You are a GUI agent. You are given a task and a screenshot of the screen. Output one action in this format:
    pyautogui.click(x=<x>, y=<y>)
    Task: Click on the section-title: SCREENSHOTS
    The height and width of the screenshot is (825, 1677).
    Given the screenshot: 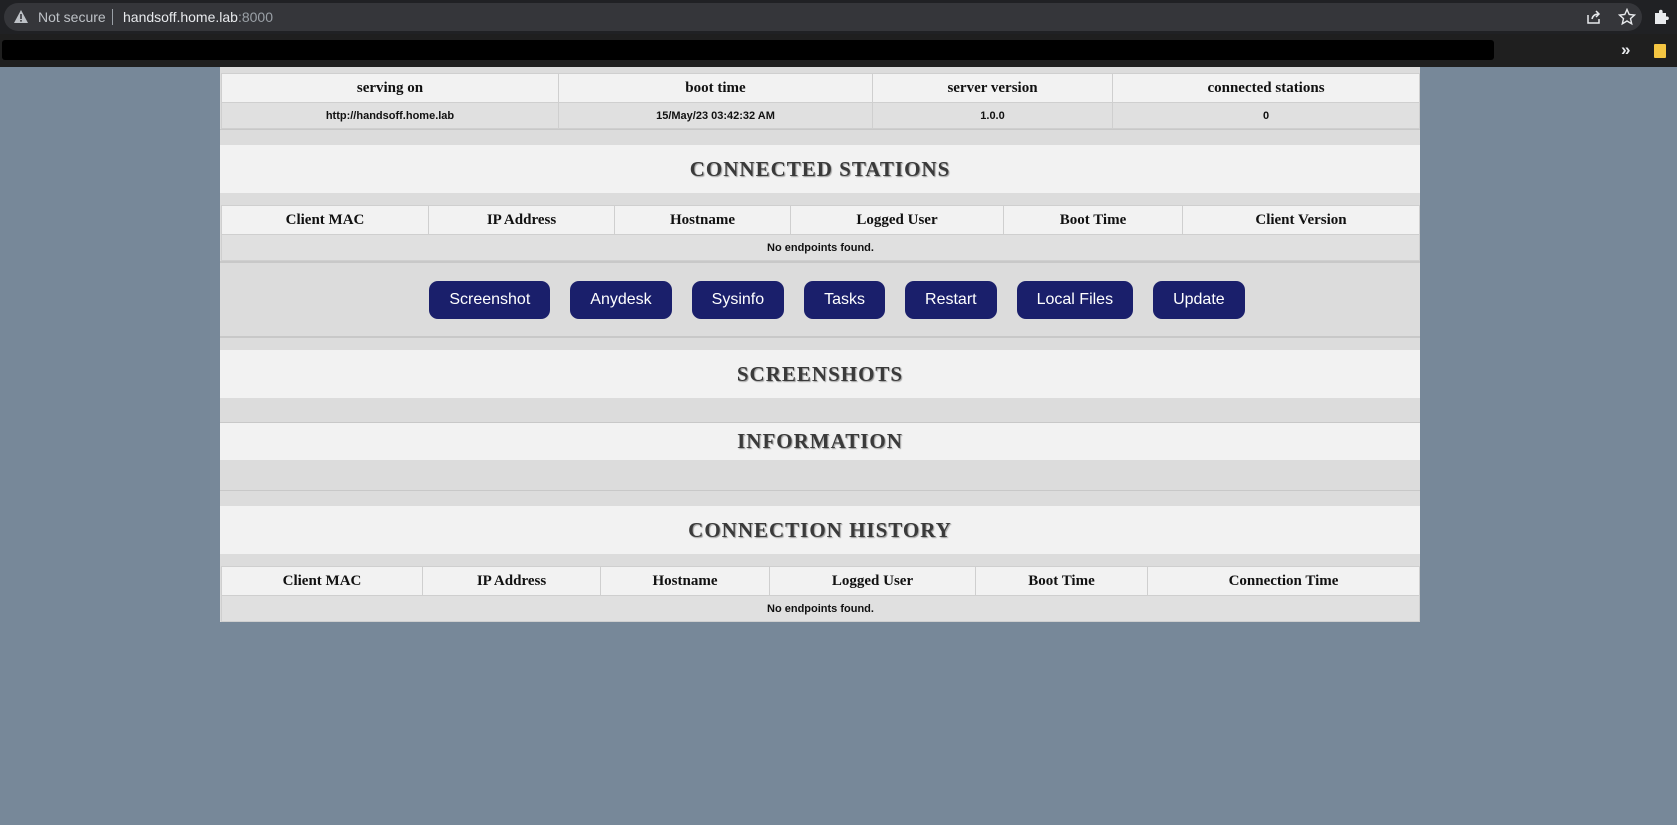 What is the action you would take?
    pyautogui.click(x=820, y=373)
    